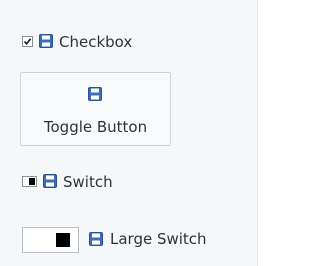 Image resolution: width=320 pixels, height=266 pixels. I want to click on switch-row: Switch, so click(122, 182).